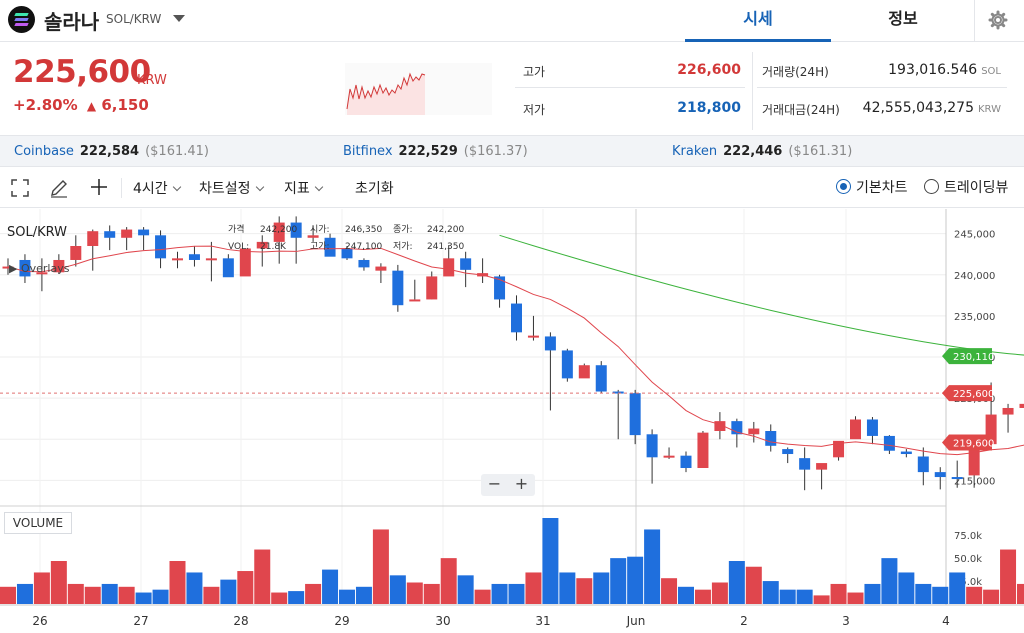 This screenshot has height=633, width=1024. What do you see at coordinates (931, 186) in the screenshot?
I see `radio-unselected-icon` at bounding box center [931, 186].